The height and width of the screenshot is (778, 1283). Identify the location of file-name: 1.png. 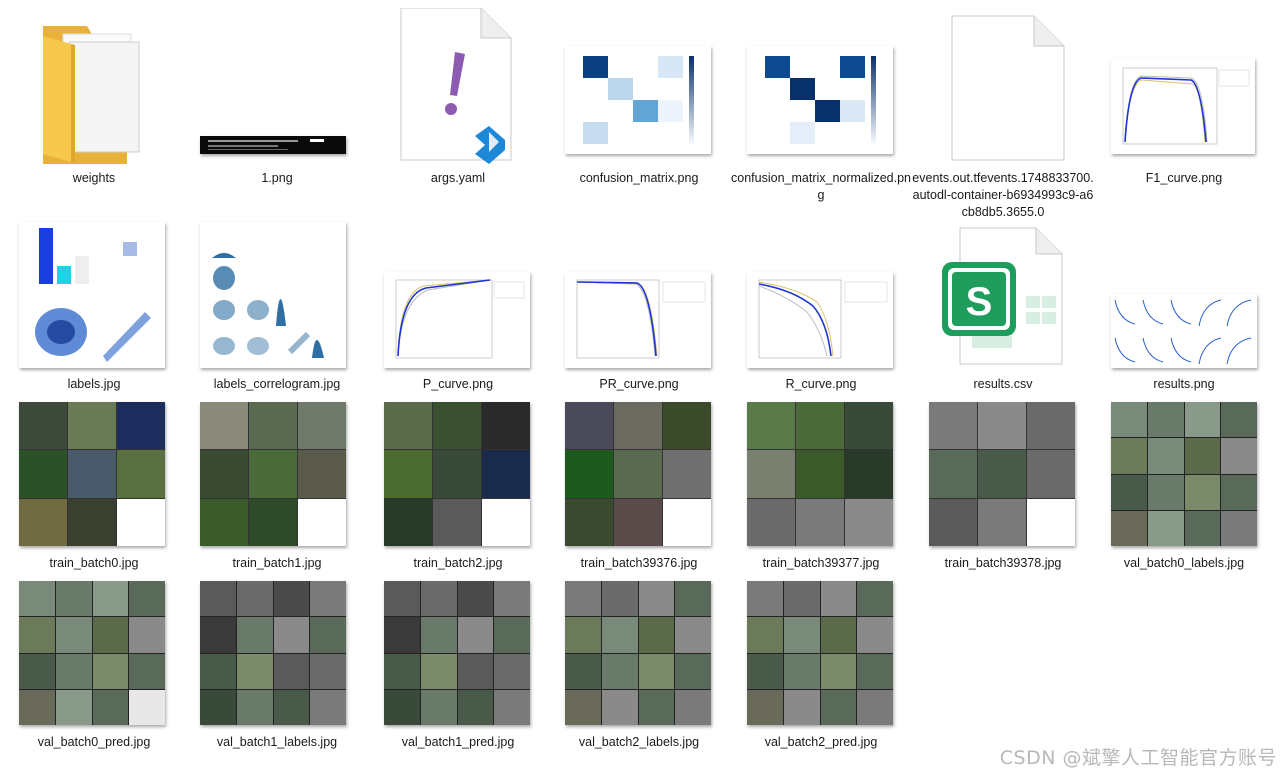
(277, 178).